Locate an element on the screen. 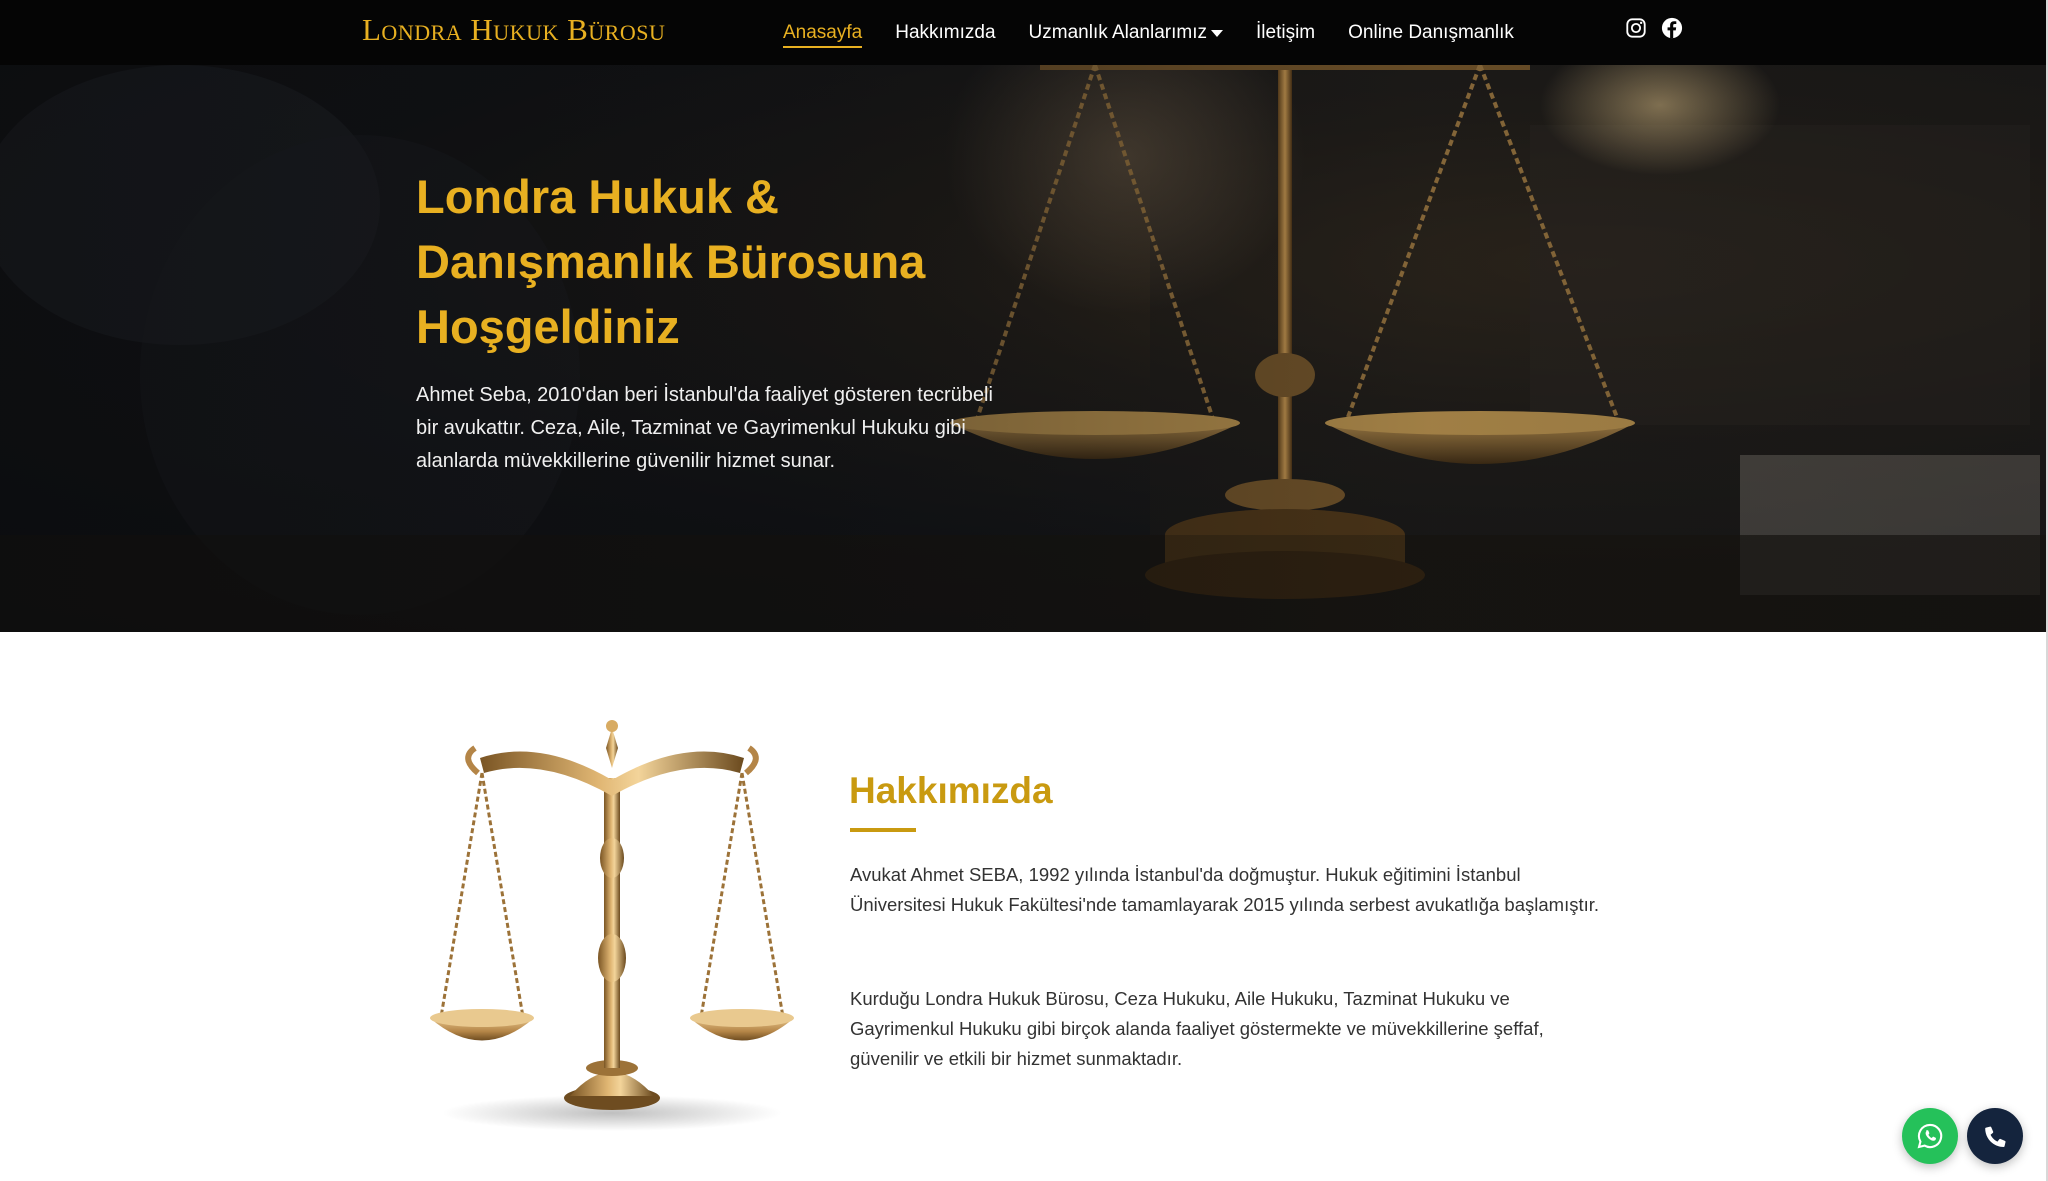  justice-scale-image is located at coordinates (612, 925).